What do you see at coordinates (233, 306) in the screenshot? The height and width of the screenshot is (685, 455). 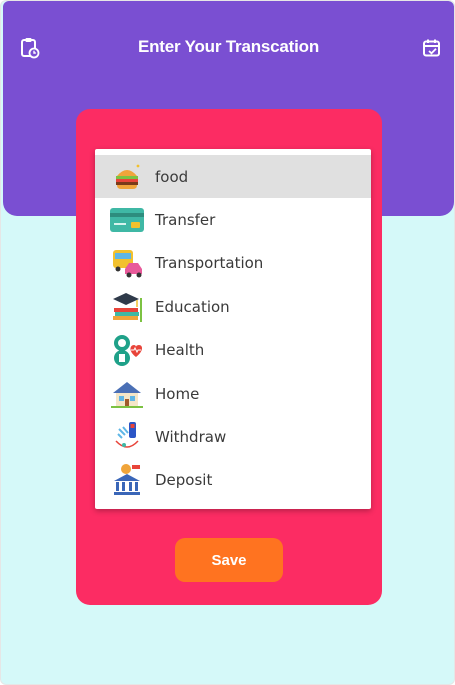 I see `dropdown-item-education: Education` at bounding box center [233, 306].